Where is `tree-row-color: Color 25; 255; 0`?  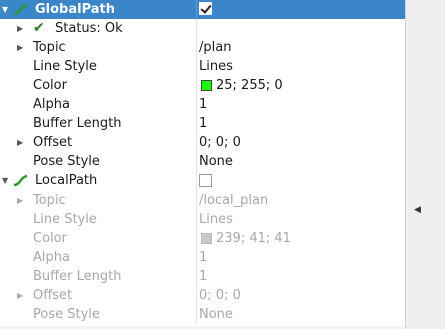
tree-row-color: Color 25; 255; 0 is located at coordinates (202, 85).